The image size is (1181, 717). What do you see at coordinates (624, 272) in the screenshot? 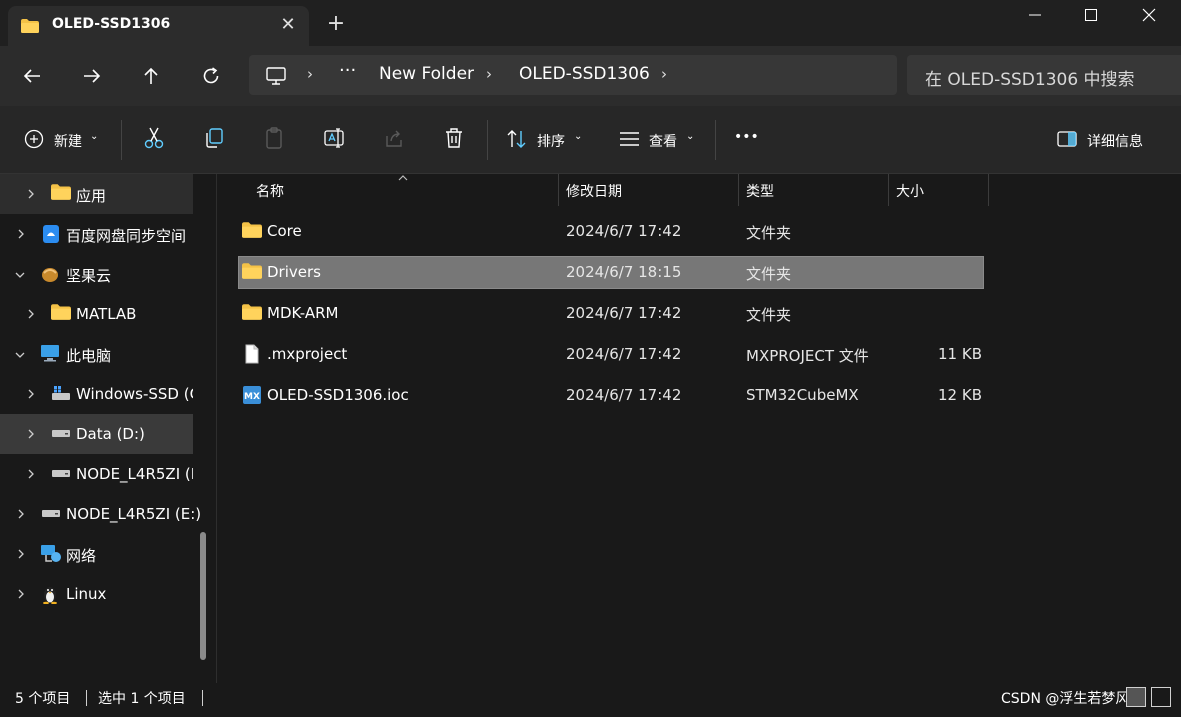
I see `file-date: 2024/6/7 18:15` at bounding box center [624, 272].